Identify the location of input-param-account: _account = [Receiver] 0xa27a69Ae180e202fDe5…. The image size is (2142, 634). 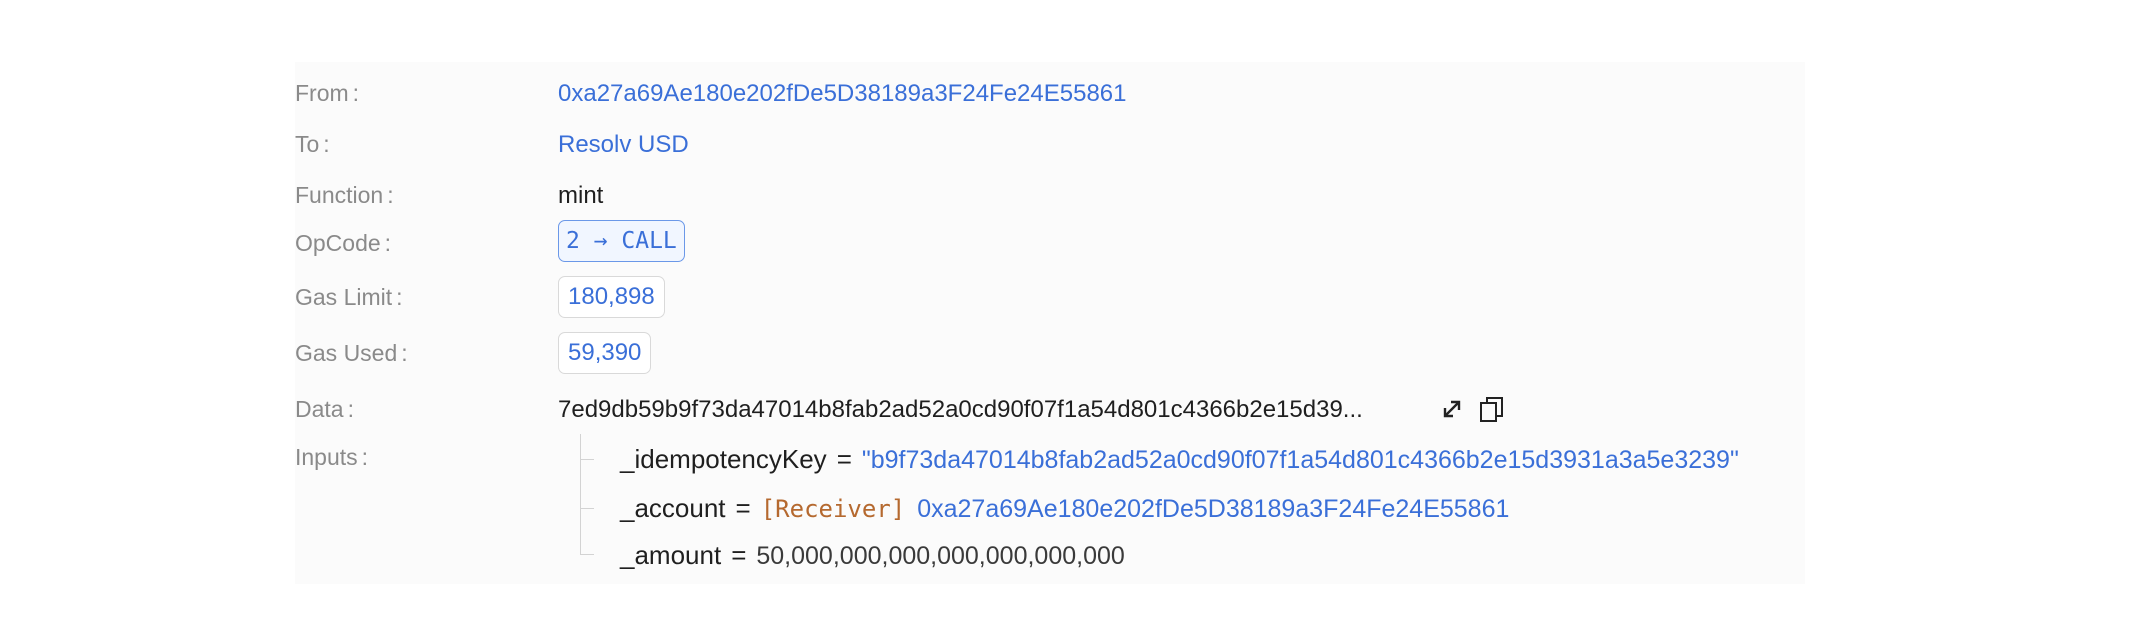
(1064, 508).